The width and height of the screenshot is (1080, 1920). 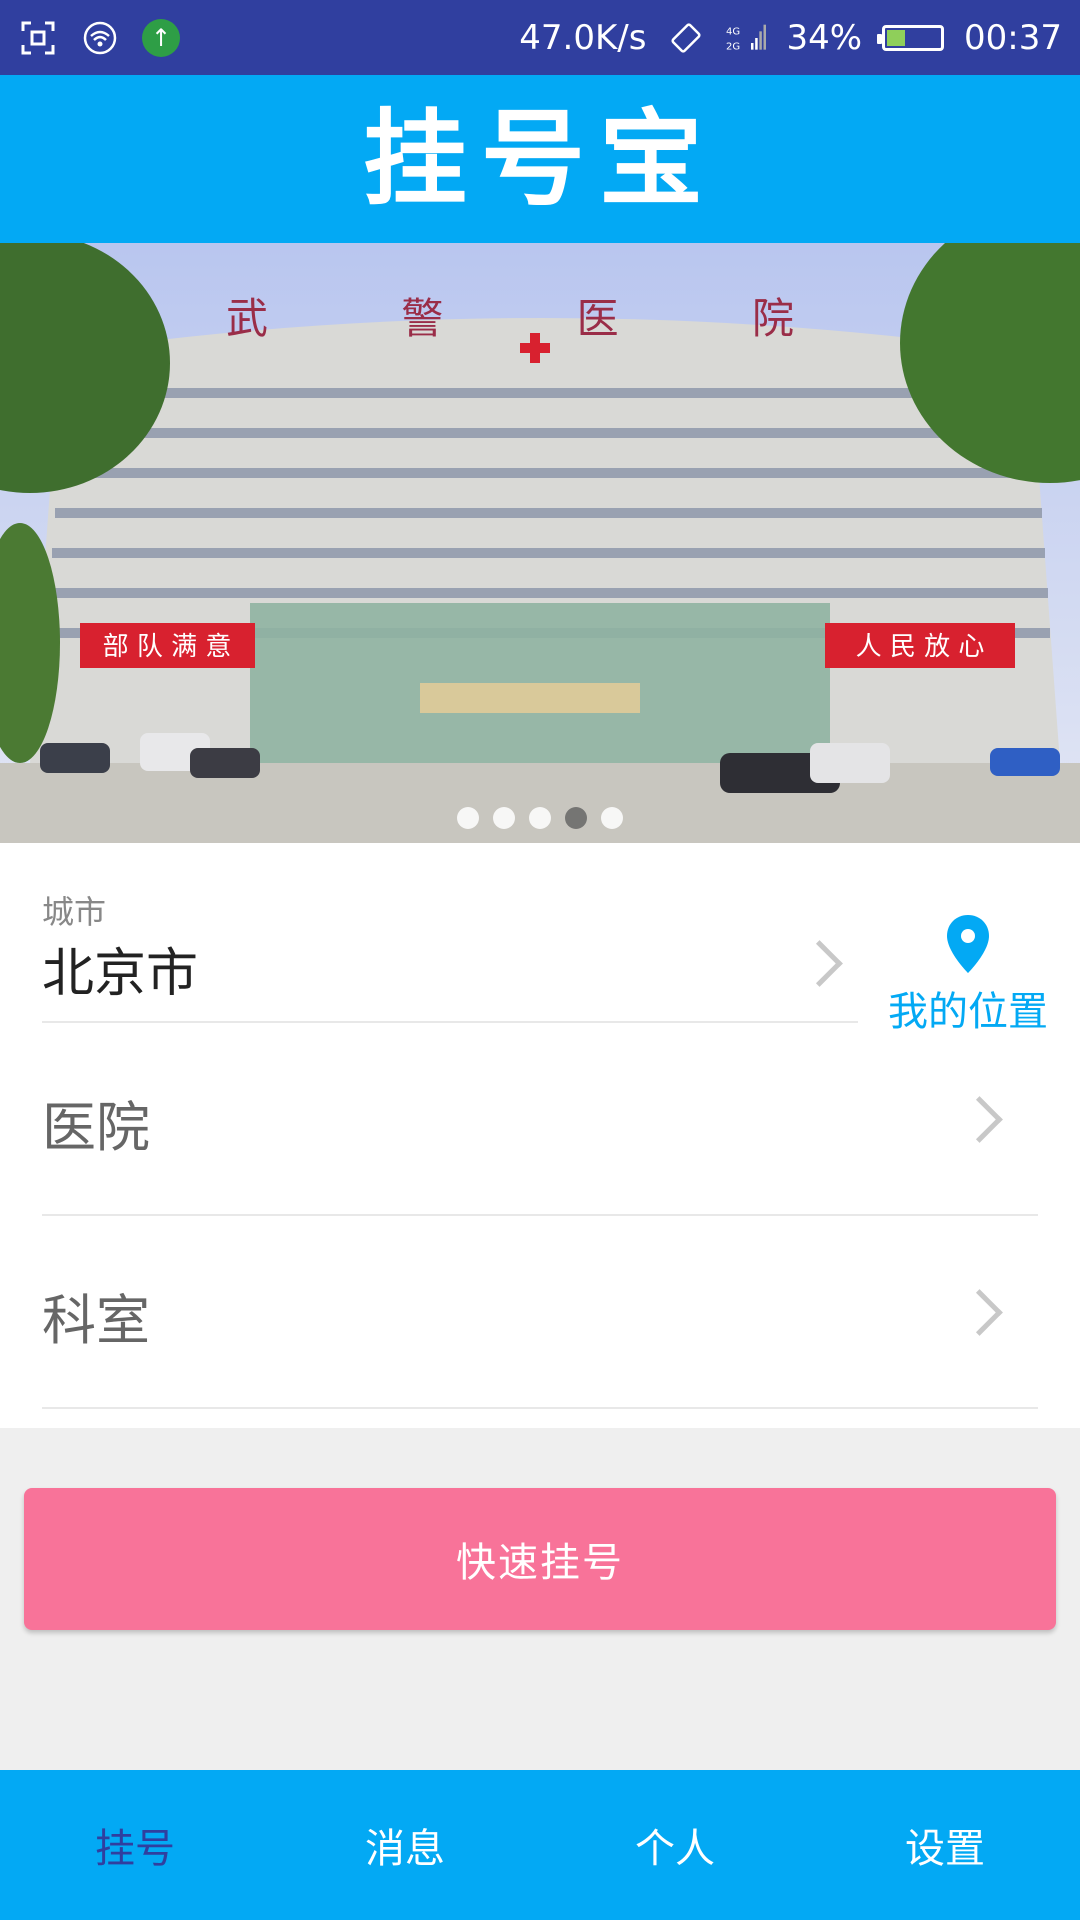 I want to click on banner-right-text: 人 民 放 心, so click(x=920, y=647).